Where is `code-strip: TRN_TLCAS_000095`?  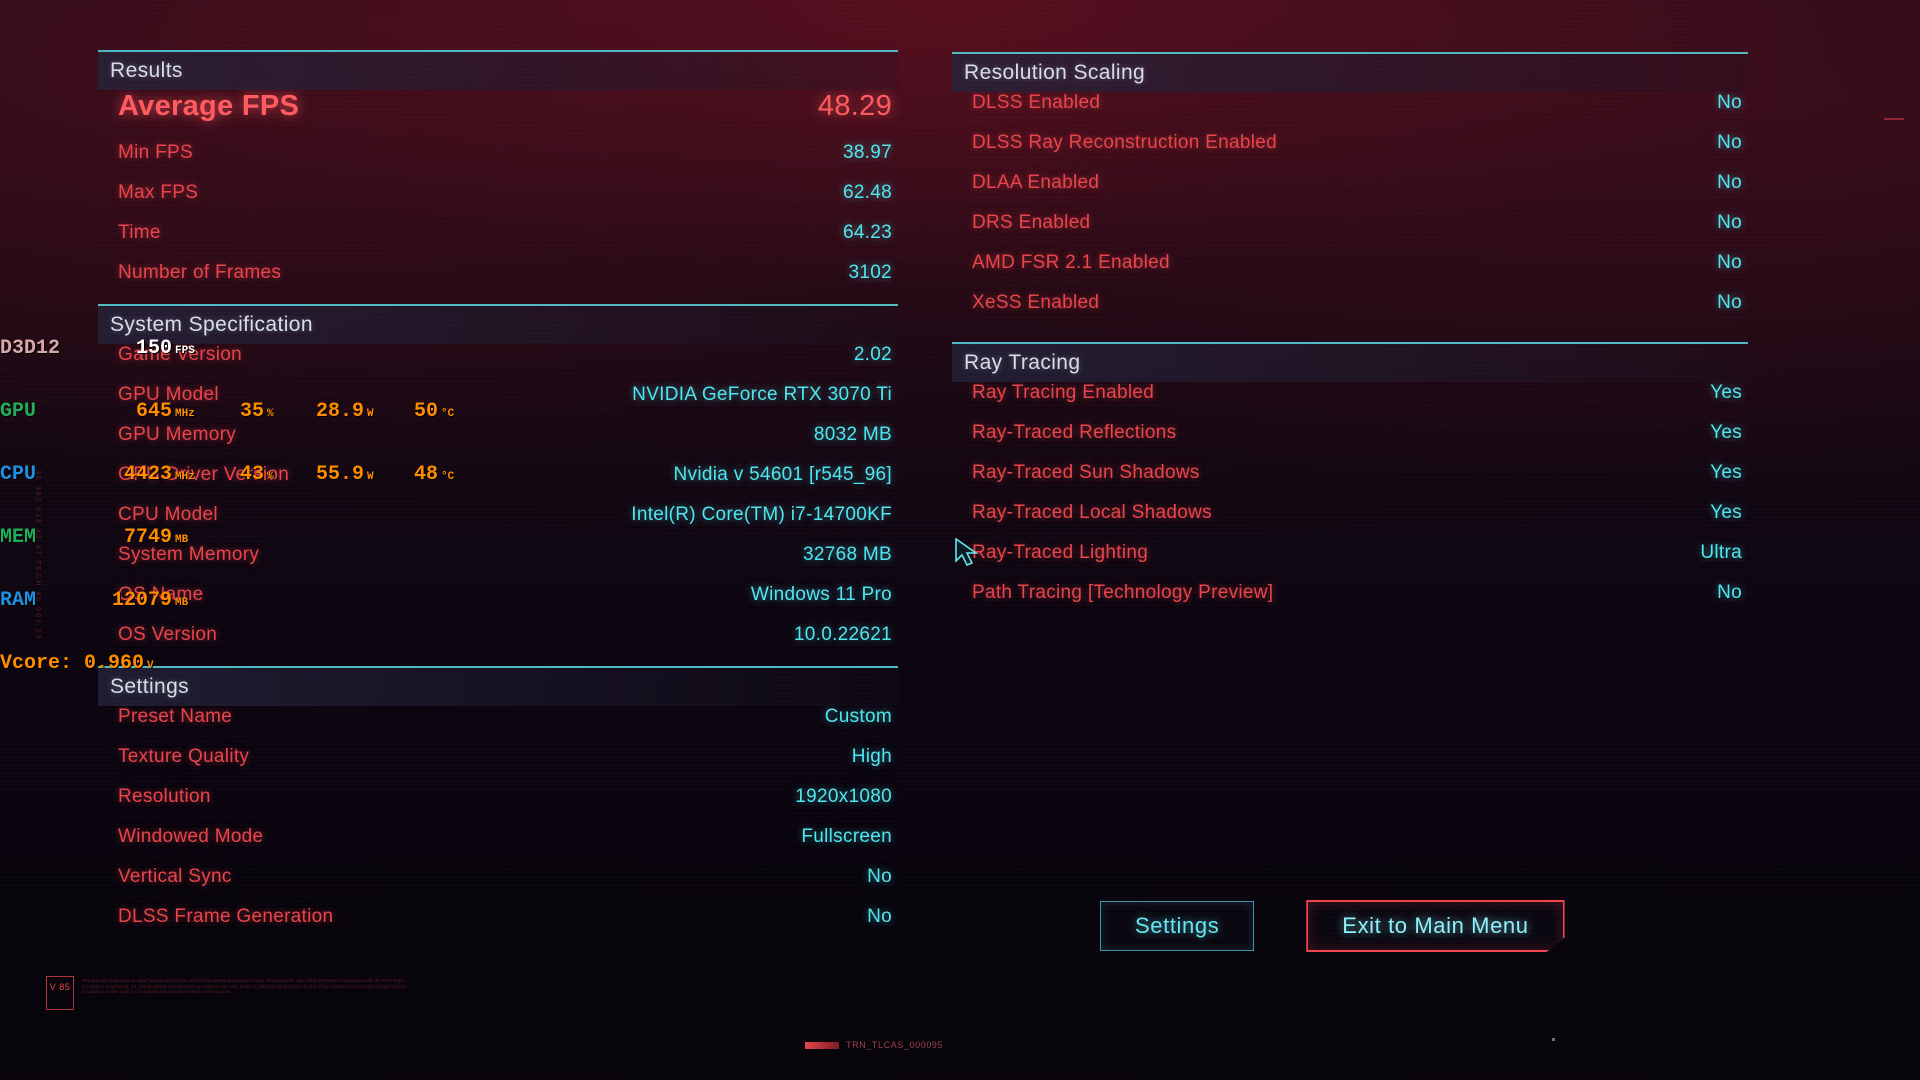
code-strip: TRN_TLCAS_000095 is located at coordinates (874, 1045).